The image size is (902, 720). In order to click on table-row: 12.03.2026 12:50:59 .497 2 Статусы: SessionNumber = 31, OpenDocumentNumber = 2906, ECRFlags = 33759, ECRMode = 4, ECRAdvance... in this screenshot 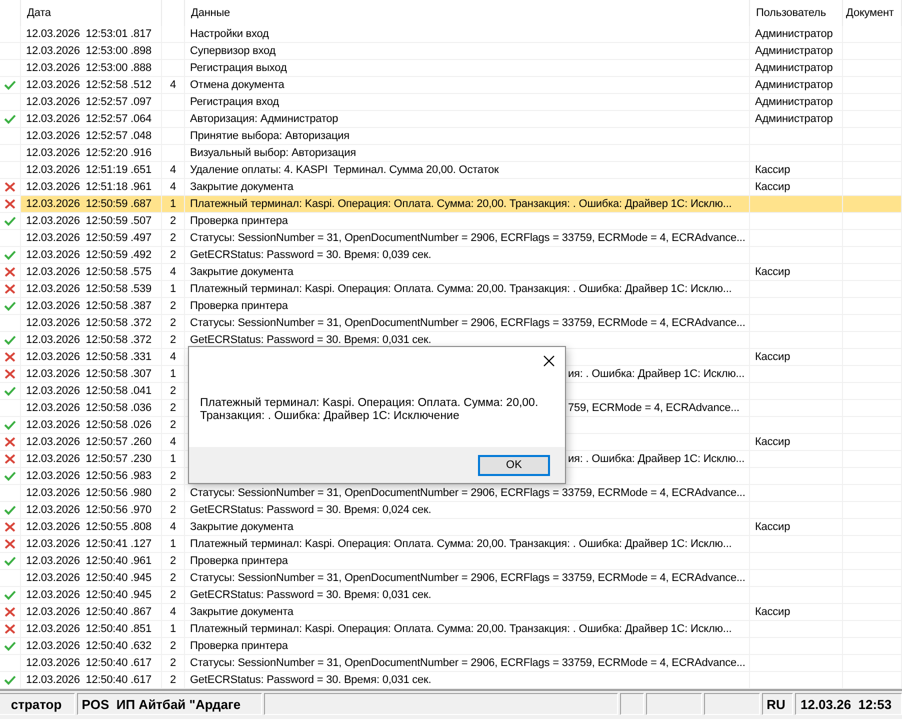, I will do `click(451, 238)`.